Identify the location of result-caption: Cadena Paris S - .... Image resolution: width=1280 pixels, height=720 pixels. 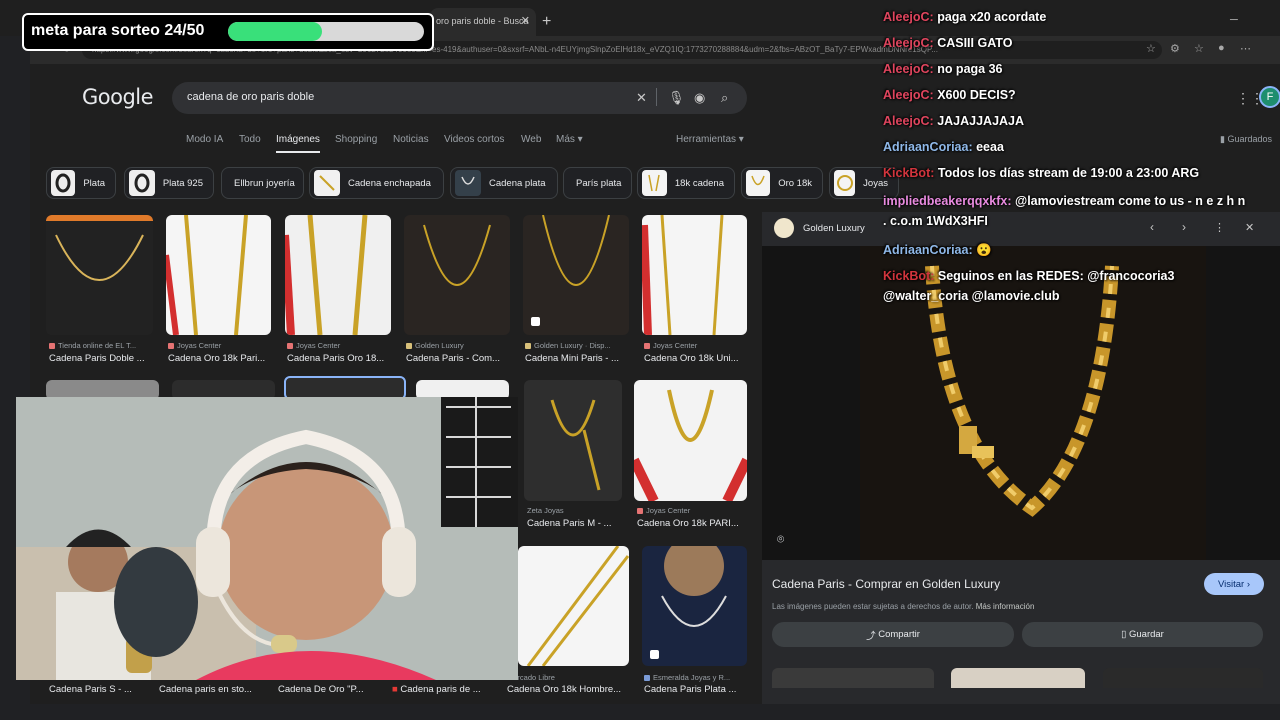
(90, 689).